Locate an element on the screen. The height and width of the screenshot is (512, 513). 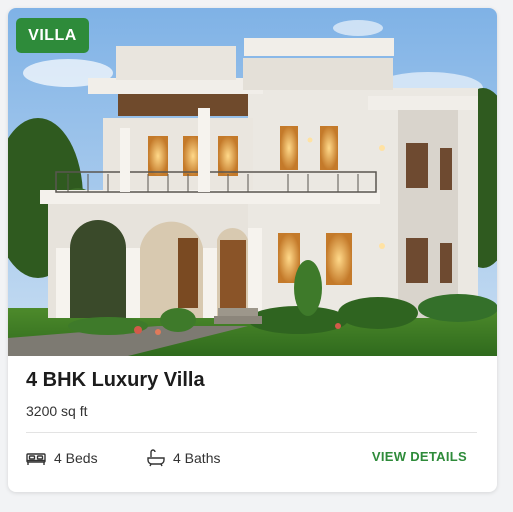
property-title: 4 BHK Luxury Villa is located at coordinates (115, 380).